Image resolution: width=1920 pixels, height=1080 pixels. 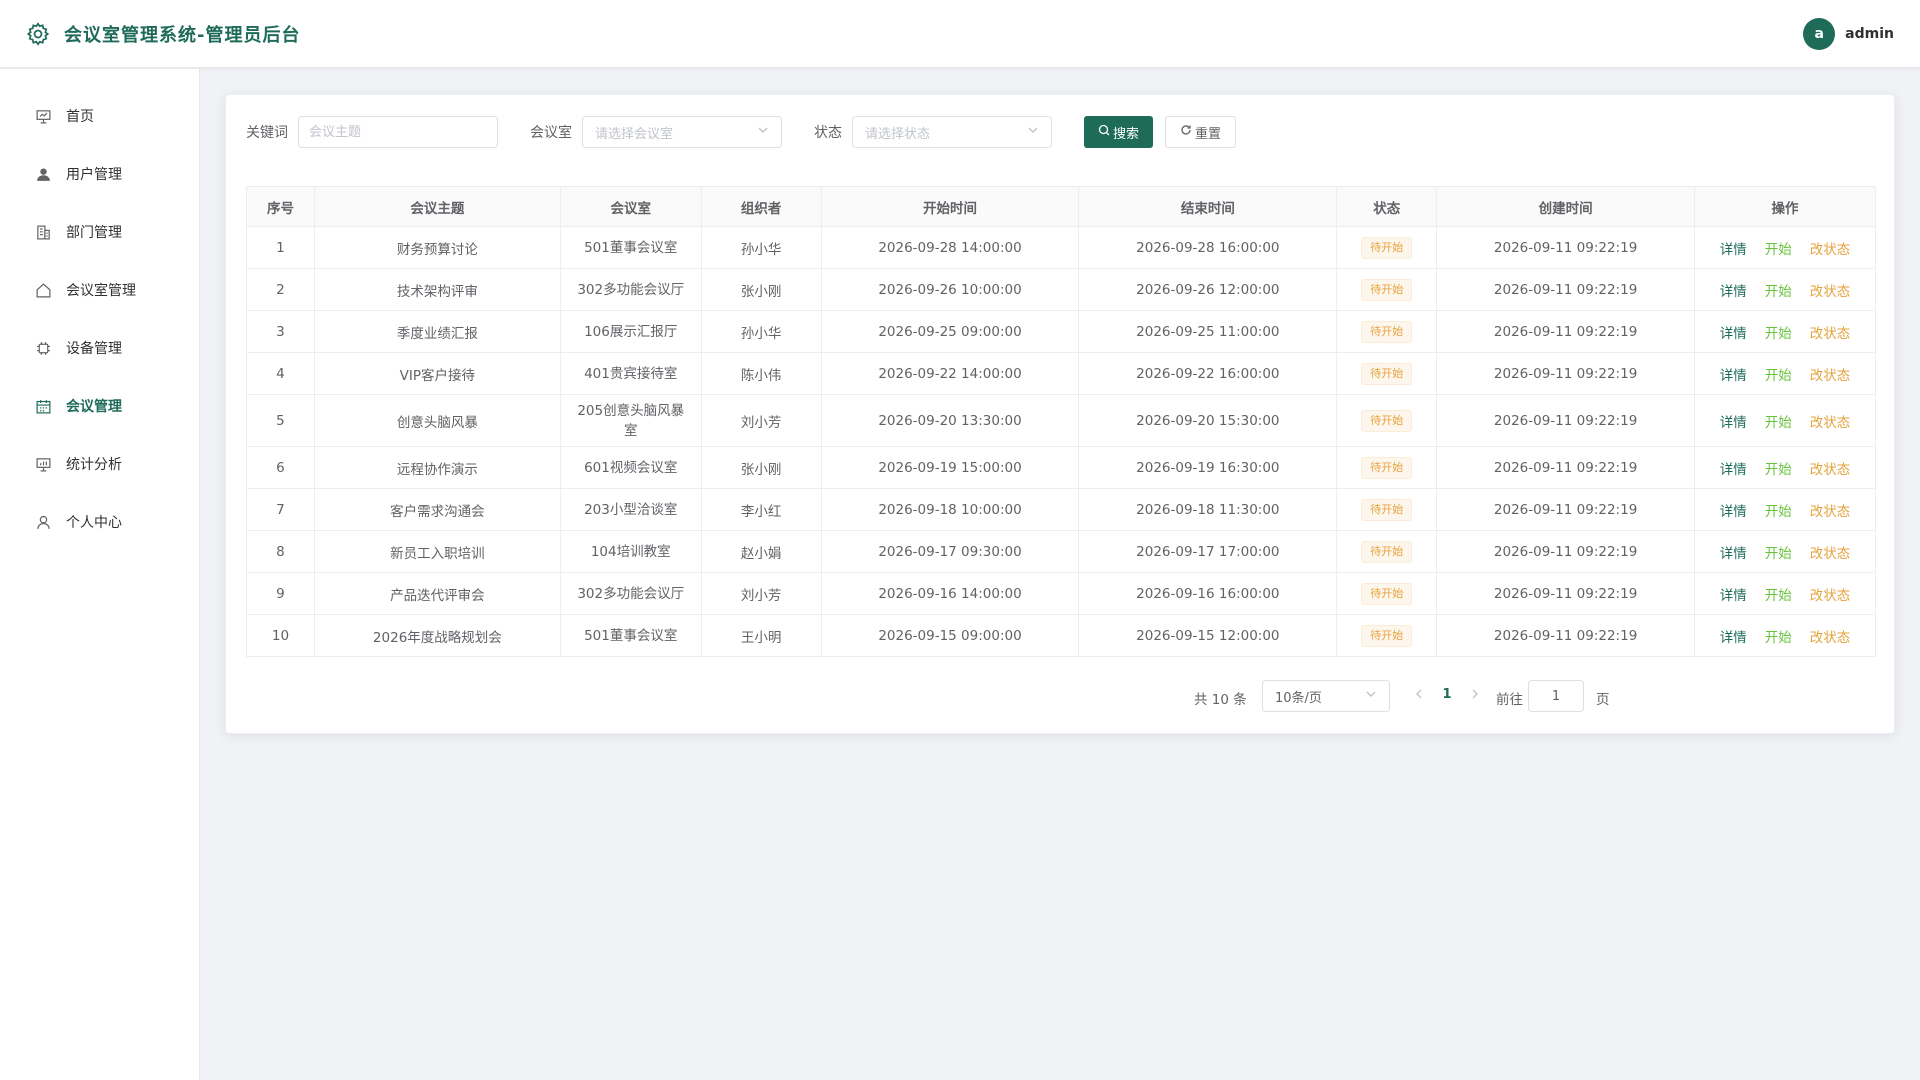 What do you see at coordinates (950, 420) in the screenshot?
I see `cell-start: 2026-09-20 13:30:00` at bounding box center [950, 420].